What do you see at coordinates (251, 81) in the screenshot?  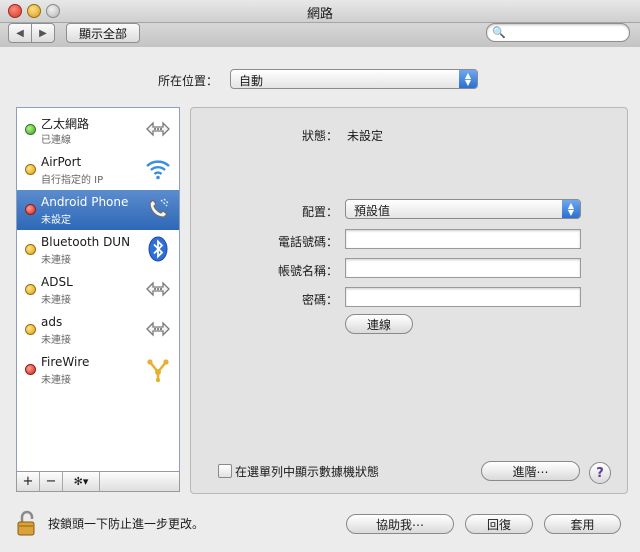 I see `location-value: 自動` at bounding box center [251, 81].